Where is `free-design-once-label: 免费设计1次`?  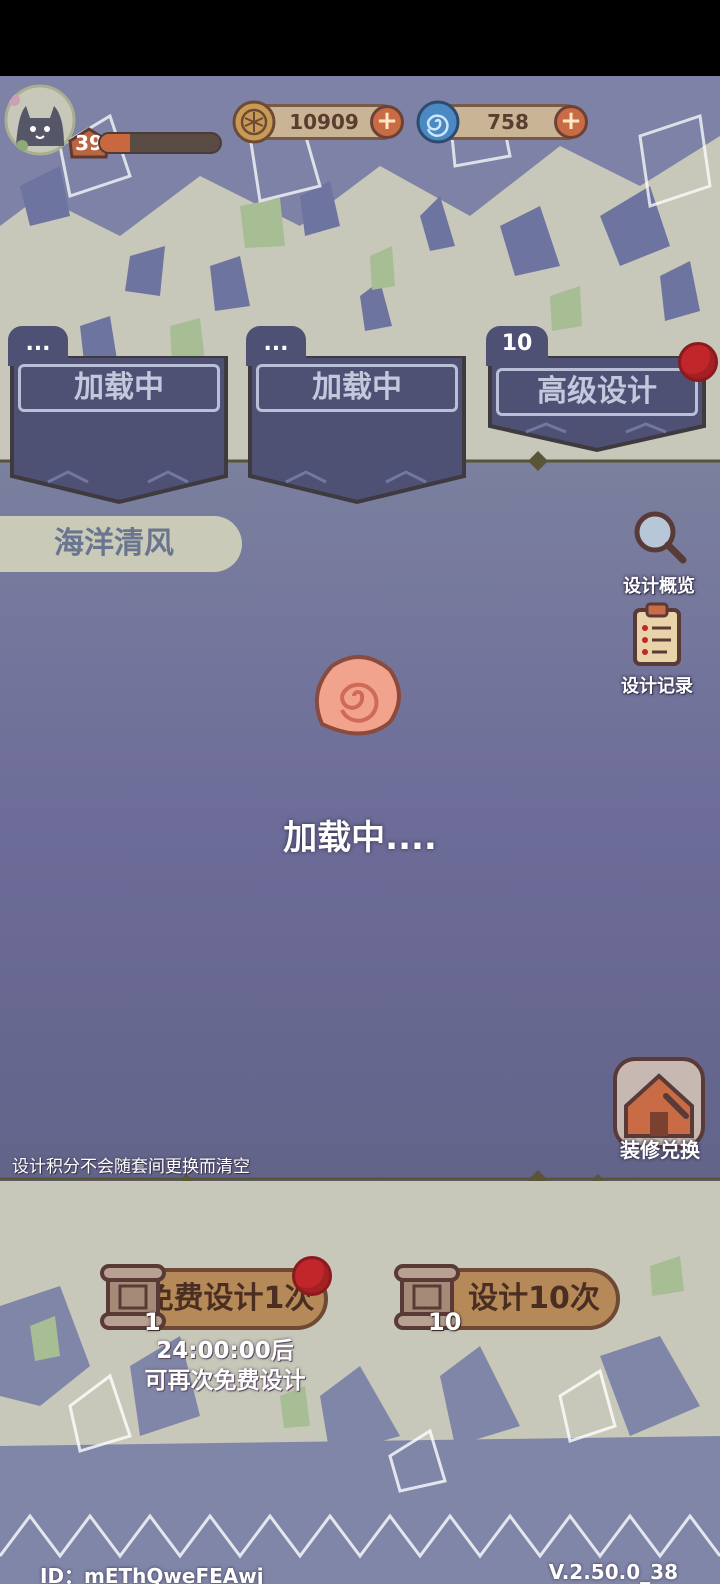
free-design-once-label: 免费设计1次 is located at coordinates (229, 1298).